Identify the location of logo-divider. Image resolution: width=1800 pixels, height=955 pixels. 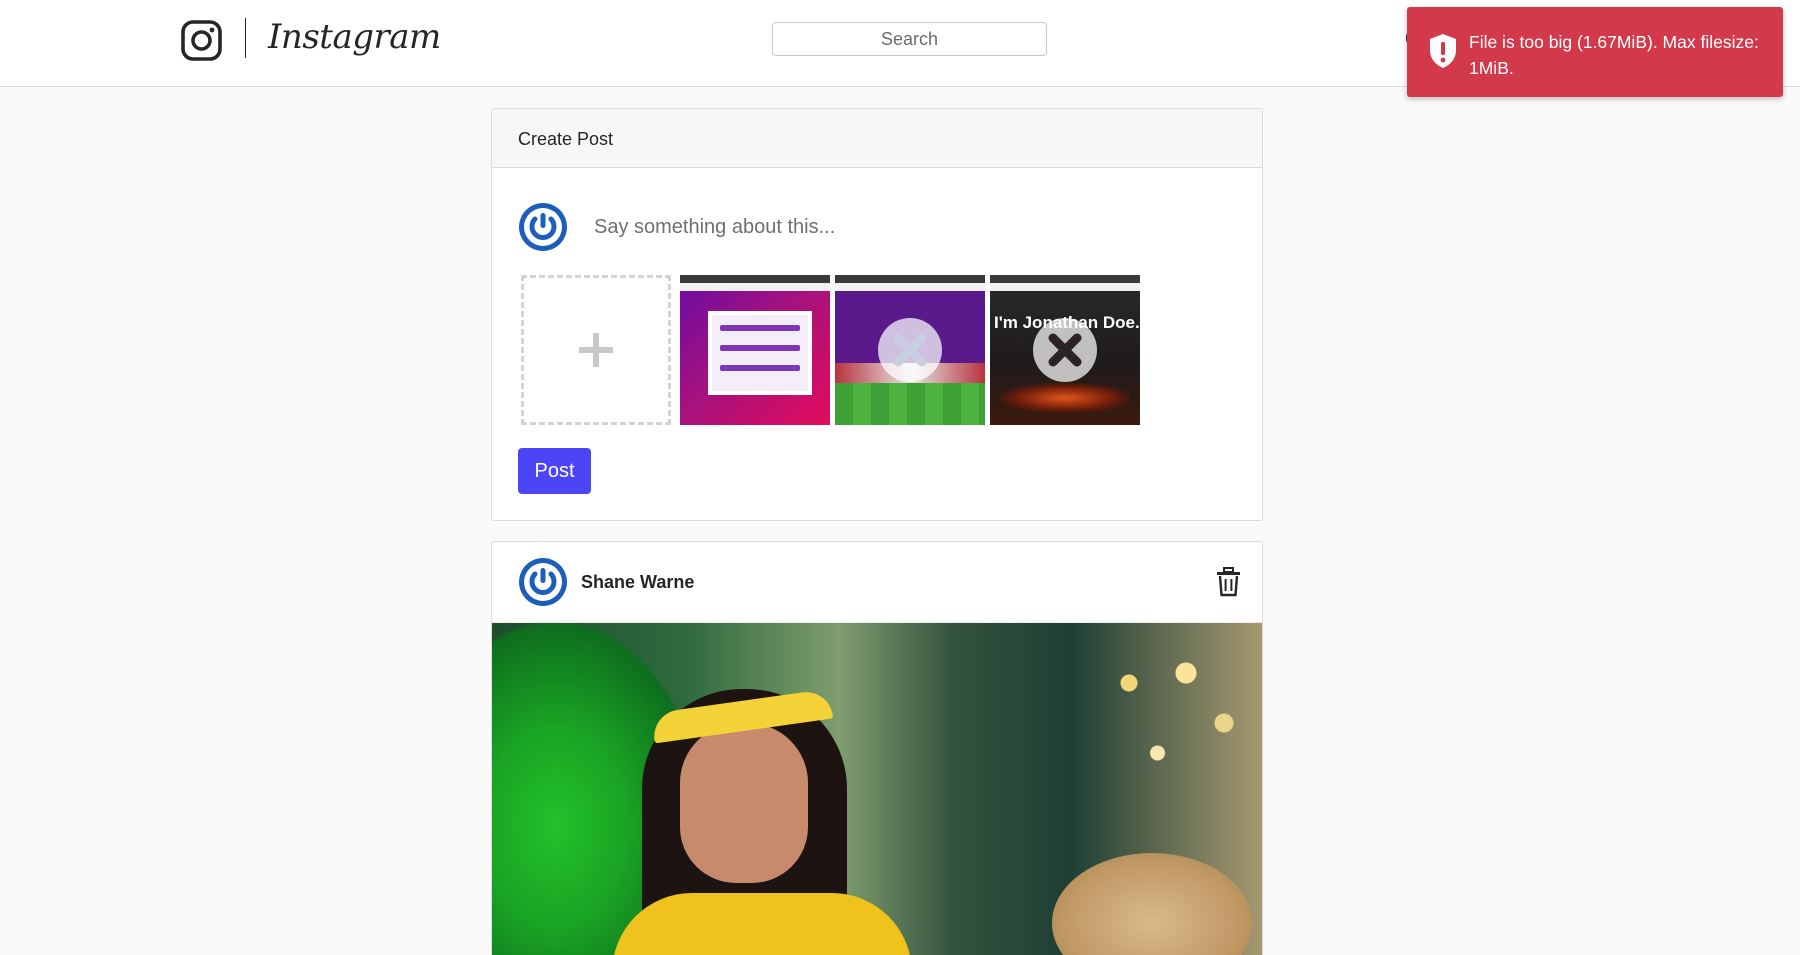
(245, 38).